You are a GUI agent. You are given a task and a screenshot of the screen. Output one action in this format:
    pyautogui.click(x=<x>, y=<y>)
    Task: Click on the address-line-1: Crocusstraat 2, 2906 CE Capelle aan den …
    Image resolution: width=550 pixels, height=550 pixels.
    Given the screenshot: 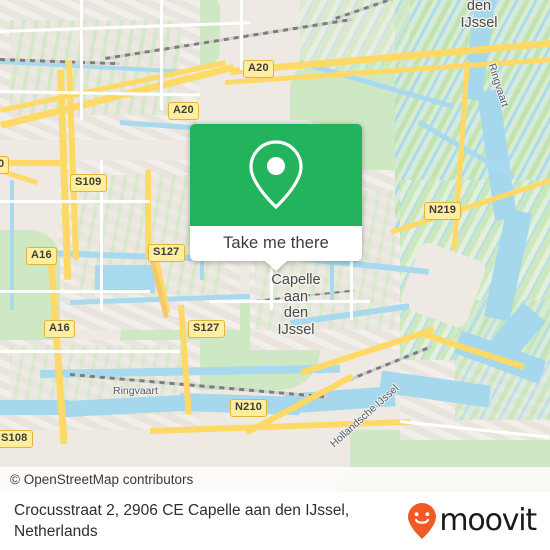 What is the action you would take?
    pyautogui.click(x=182, y=510)
    